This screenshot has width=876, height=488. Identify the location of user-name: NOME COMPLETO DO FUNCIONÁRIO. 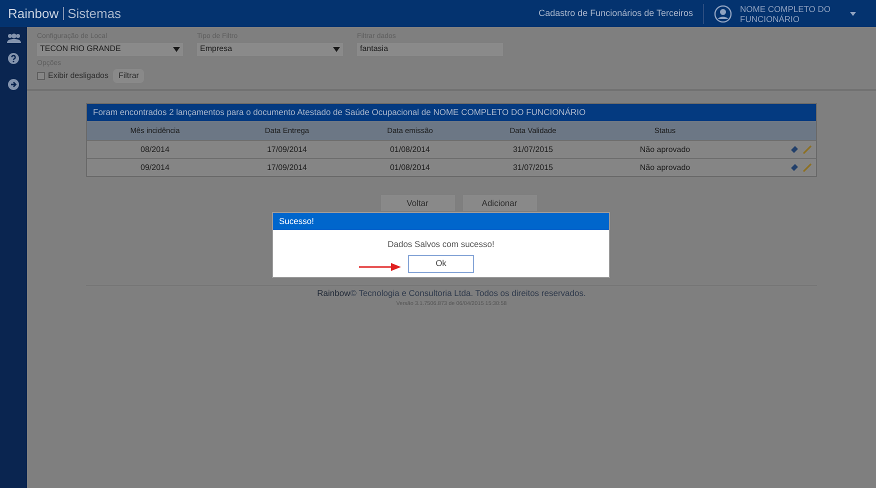
(790, 14).